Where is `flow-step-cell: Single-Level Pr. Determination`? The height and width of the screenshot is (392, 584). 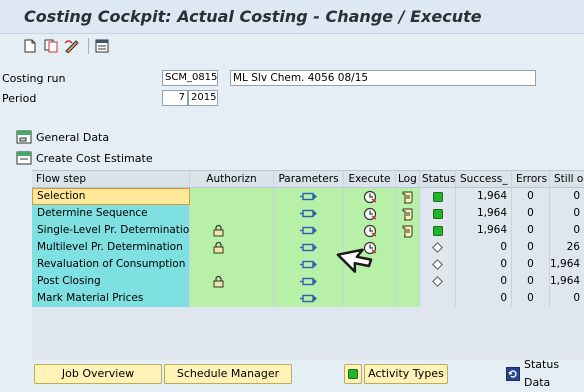
flow-step-cell: Single-Level Pr. Determination is located at coordinates (111, 230).